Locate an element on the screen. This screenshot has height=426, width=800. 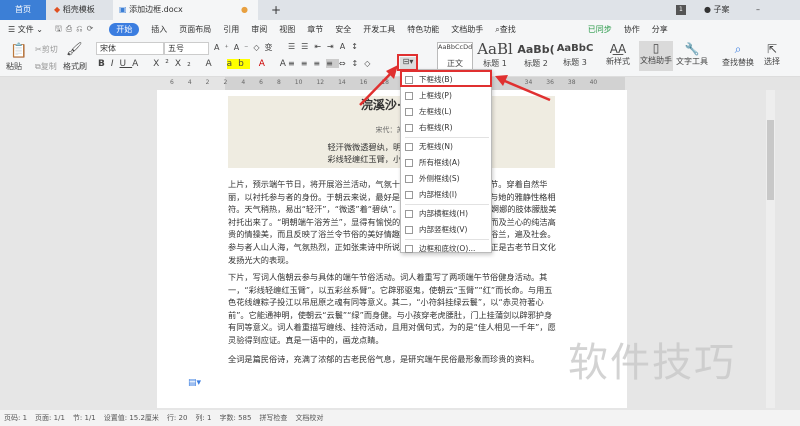
text-tools-button: 🔧 文字工具 is located at coordinates (692, 54).